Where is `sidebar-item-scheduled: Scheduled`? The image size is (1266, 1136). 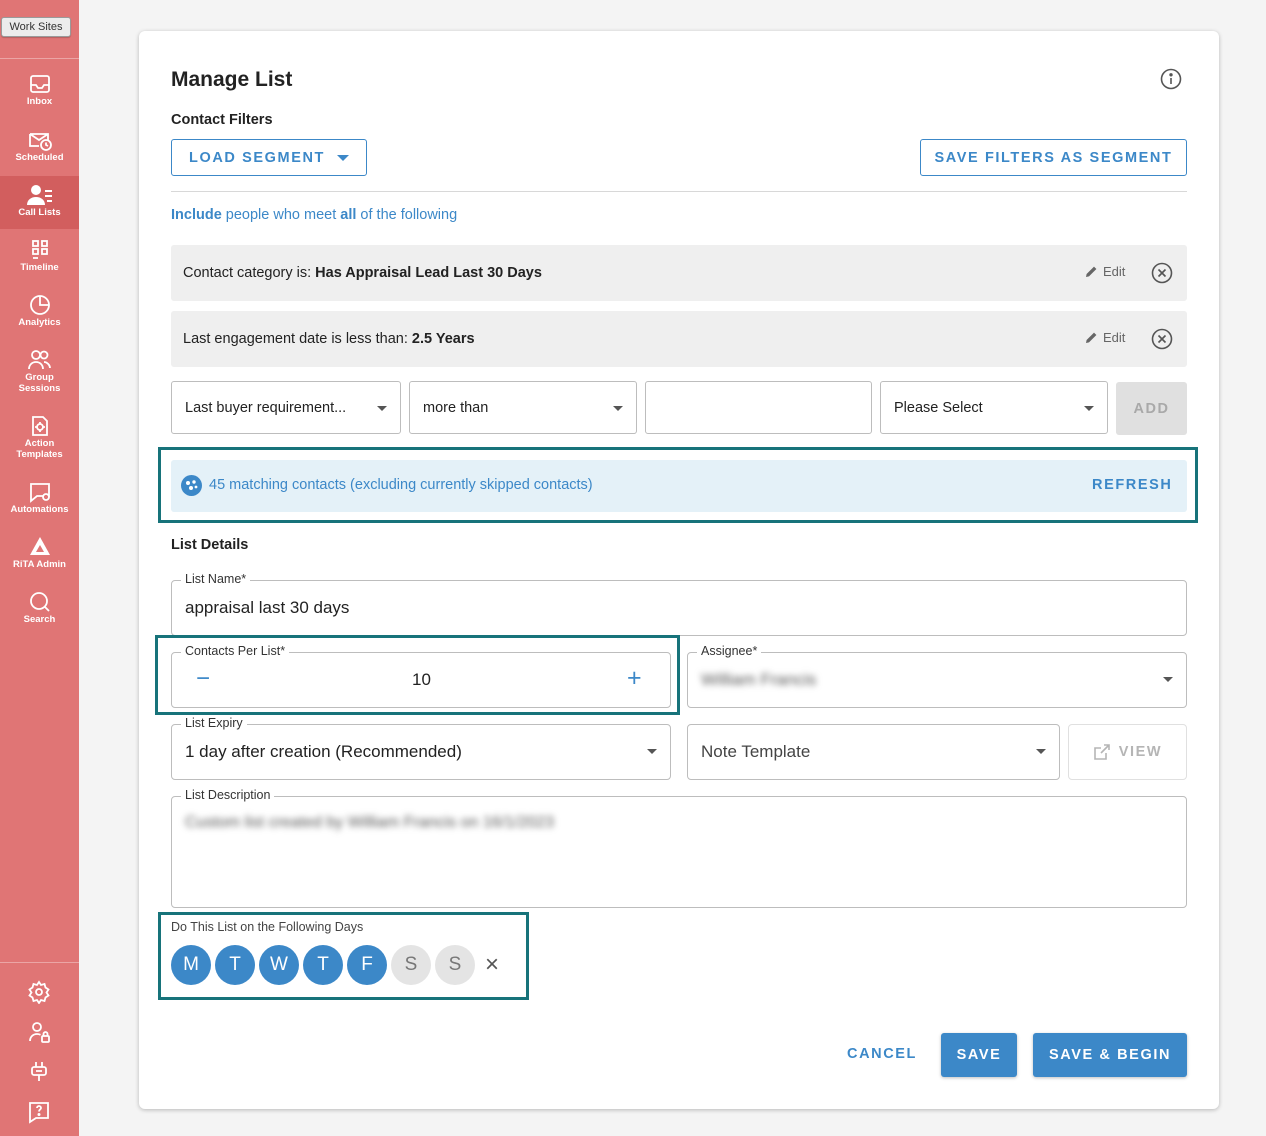 sidebar-item-scheduled: Scheduled is located at coordinates (39, 149).